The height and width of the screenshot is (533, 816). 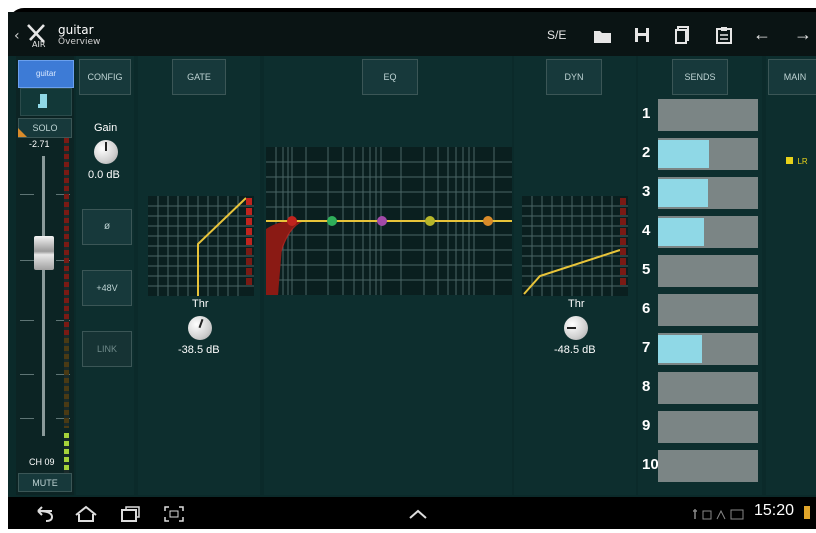 What do you see at coordinates (603, 36) in the screenshot?
I see `folder-open-icon` at bounding box center [603, 36].